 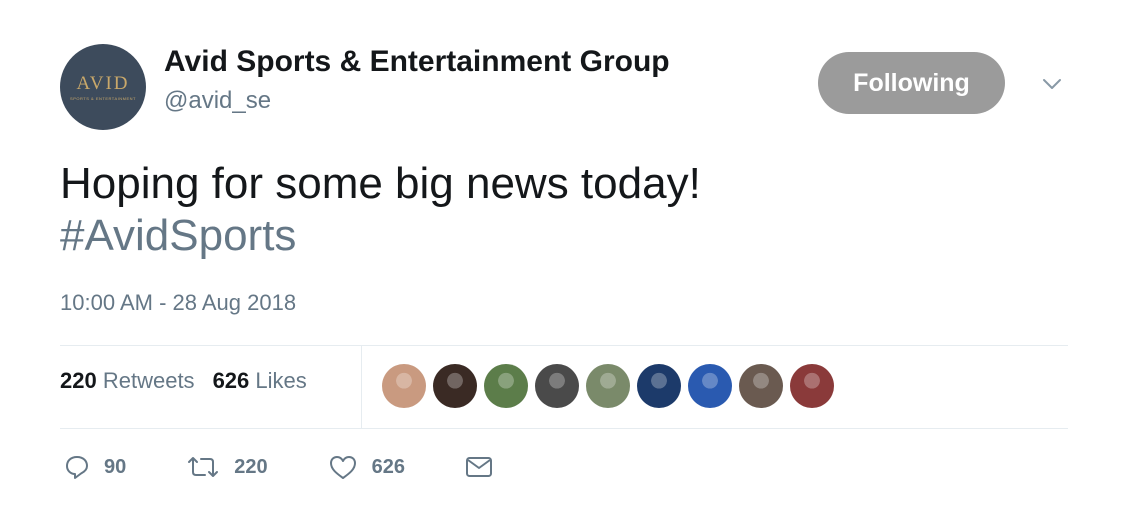 I want to click on direct-message-button, so click(x=486, y=467).